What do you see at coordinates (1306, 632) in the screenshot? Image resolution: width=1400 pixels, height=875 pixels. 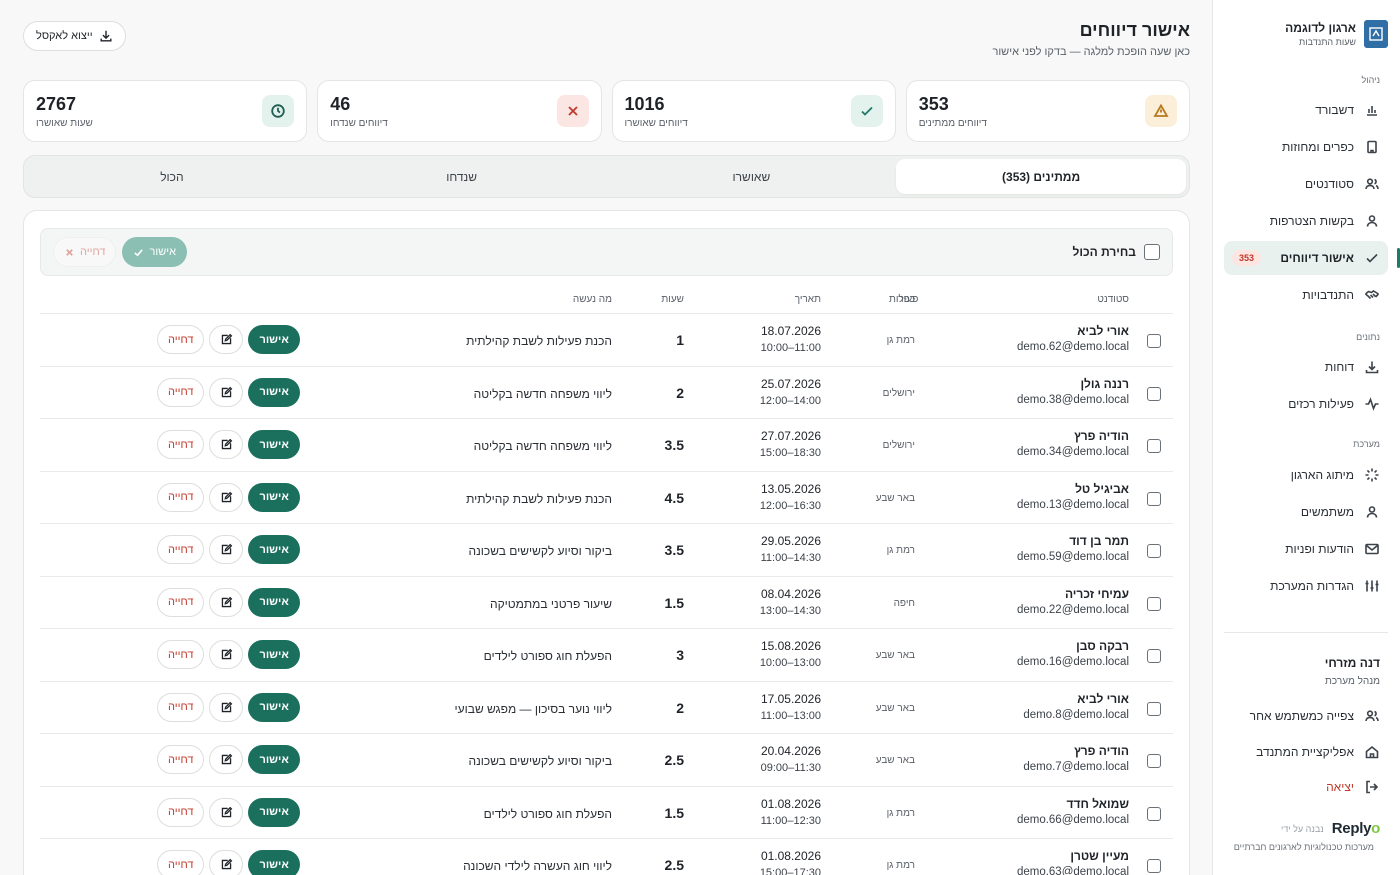 I see `sidebar-divider` at bounding box center [1306, 632].